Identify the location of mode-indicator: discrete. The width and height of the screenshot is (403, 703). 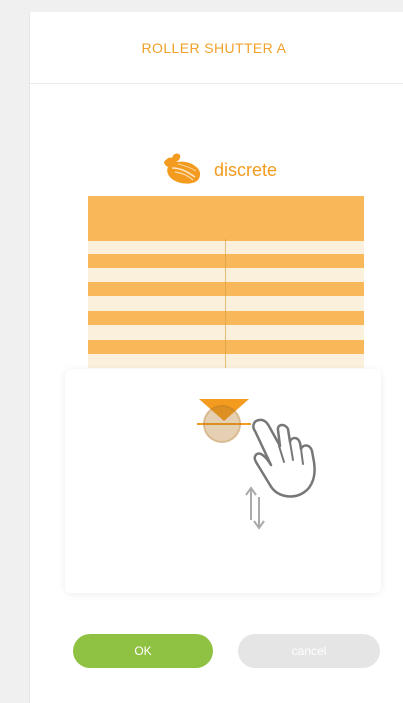
(218, 169).